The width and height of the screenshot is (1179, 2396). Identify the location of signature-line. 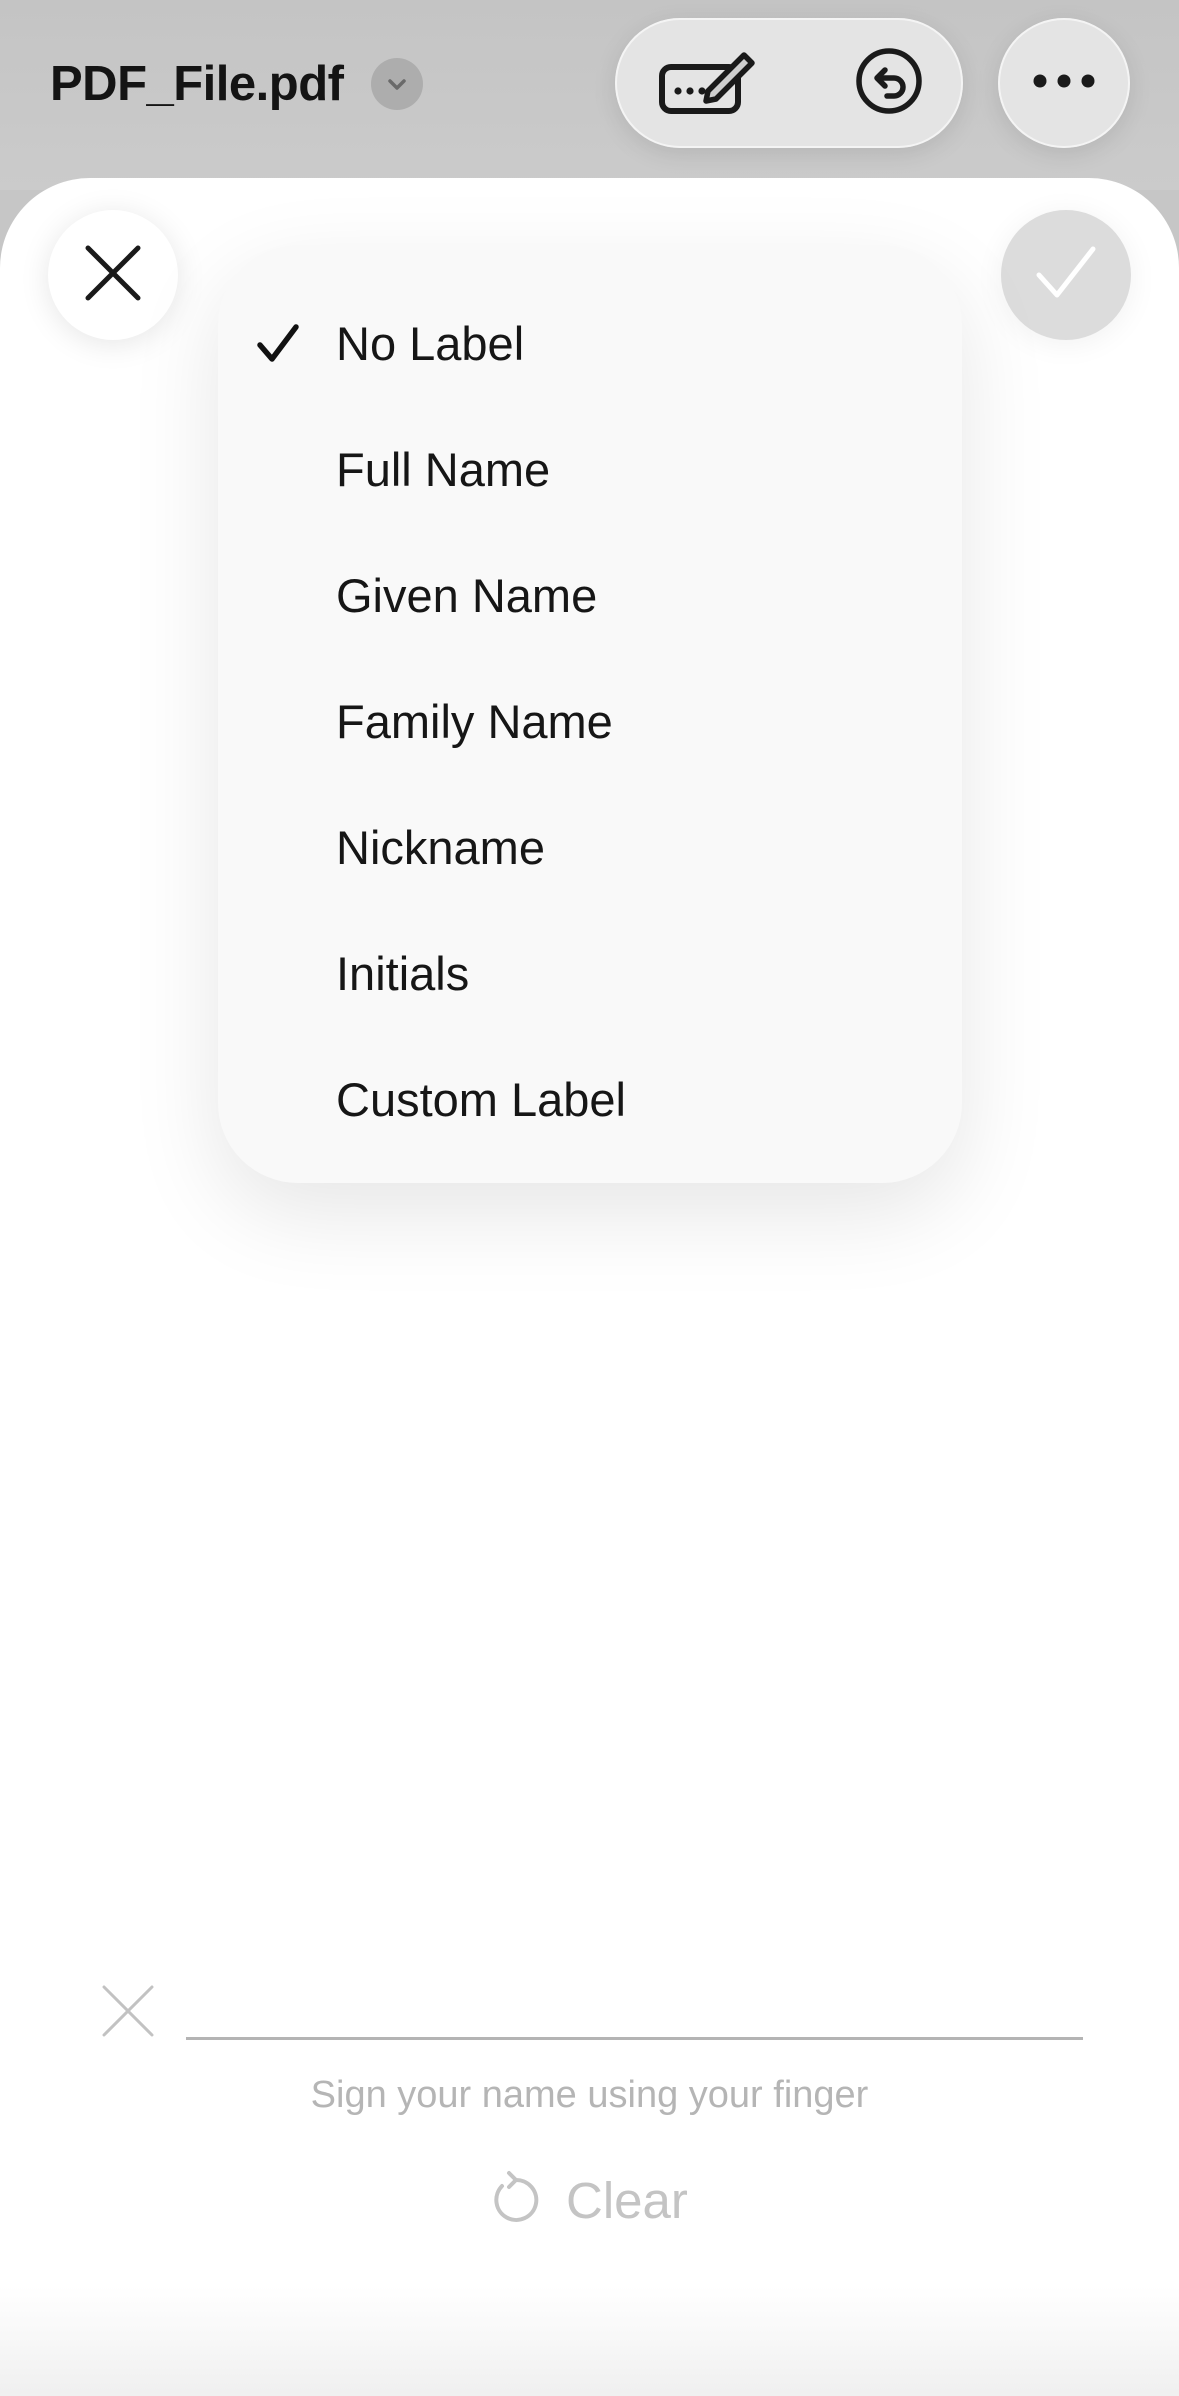
(634, 2038).